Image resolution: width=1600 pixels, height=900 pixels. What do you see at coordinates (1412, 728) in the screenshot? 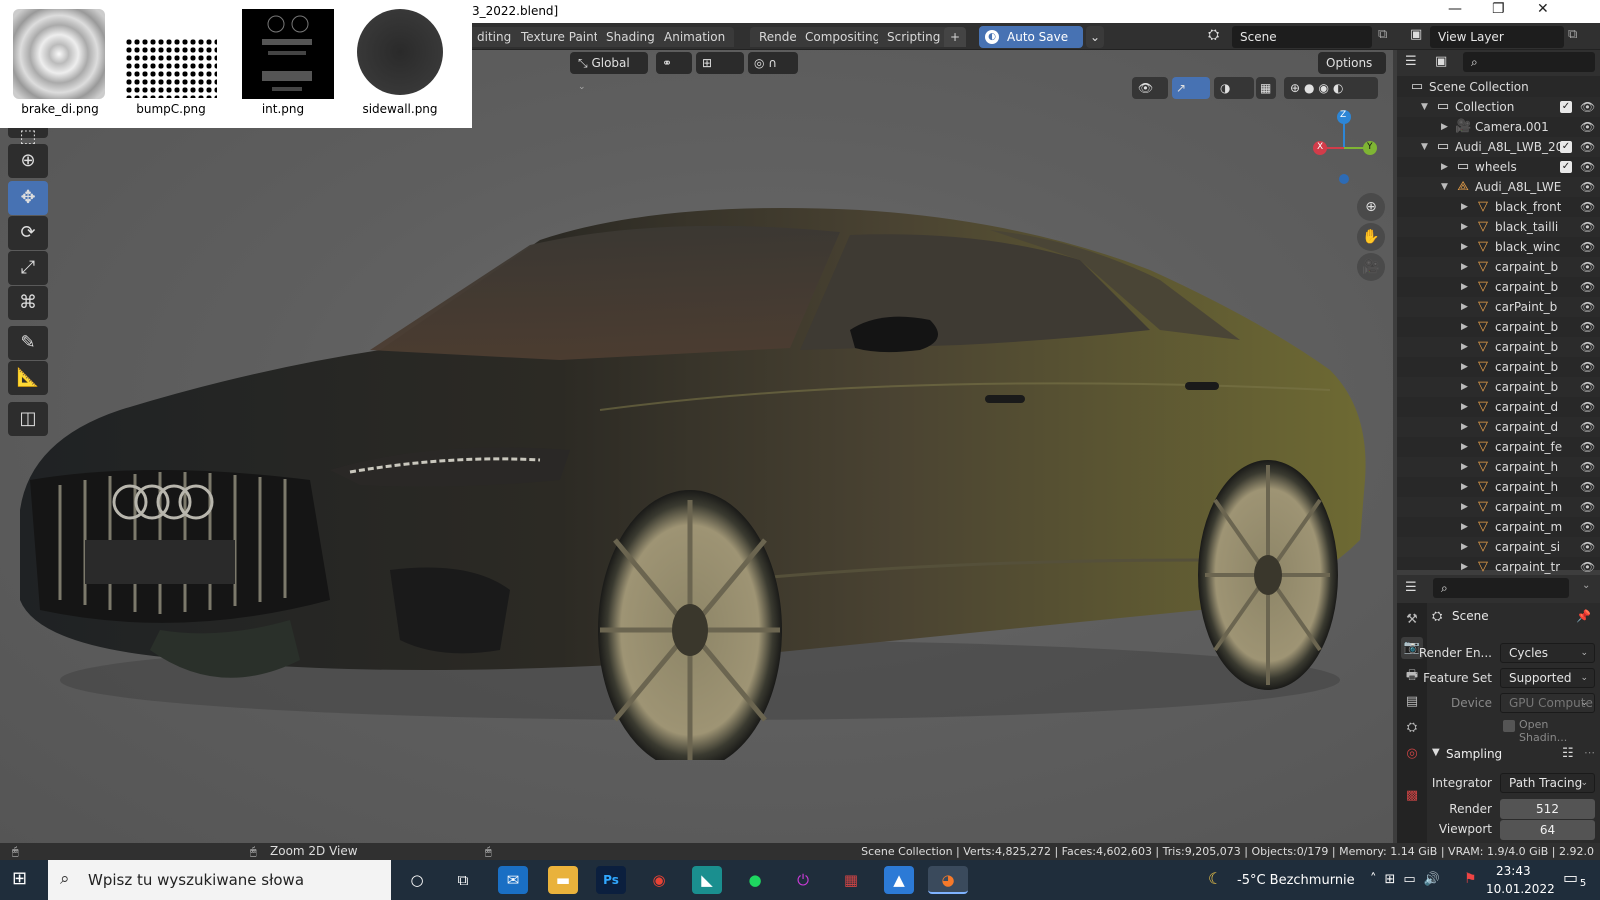
I see `scene-tab: ⛭` at bounding box center [1412, 728].